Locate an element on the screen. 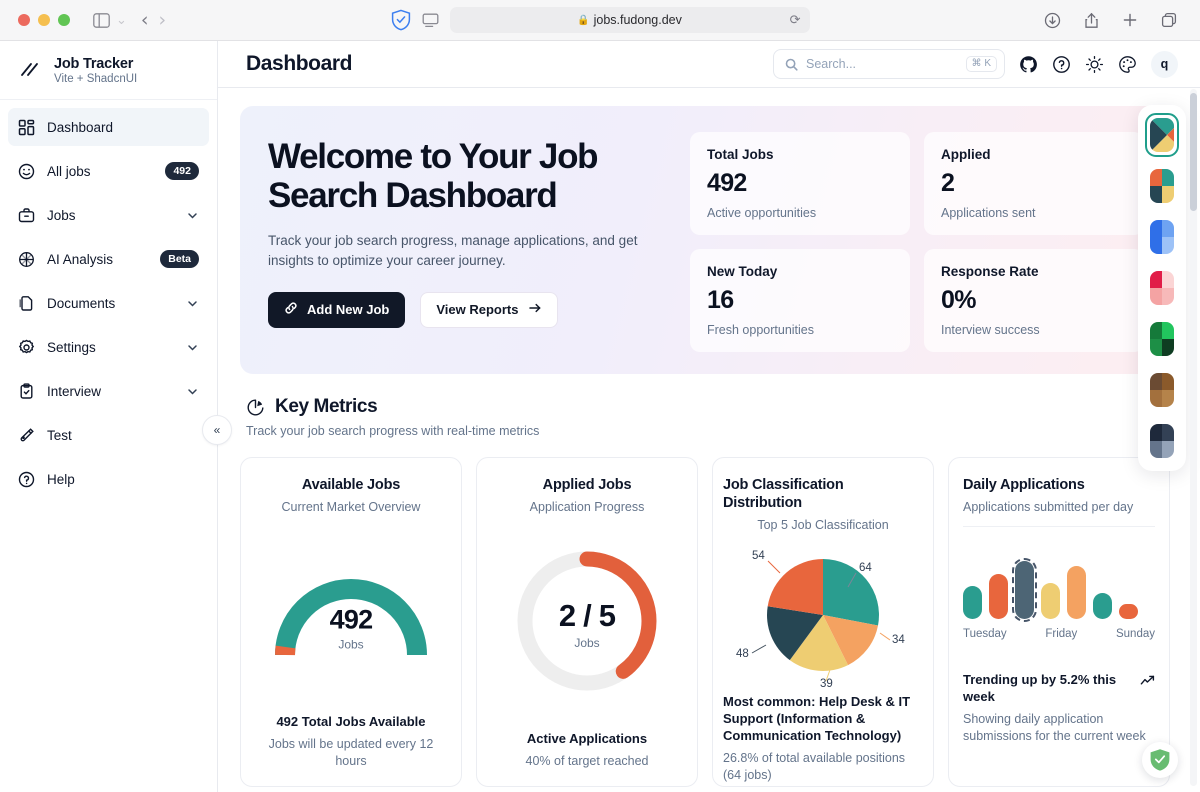  arrow-right-icon is located at coordinates (535, 309).